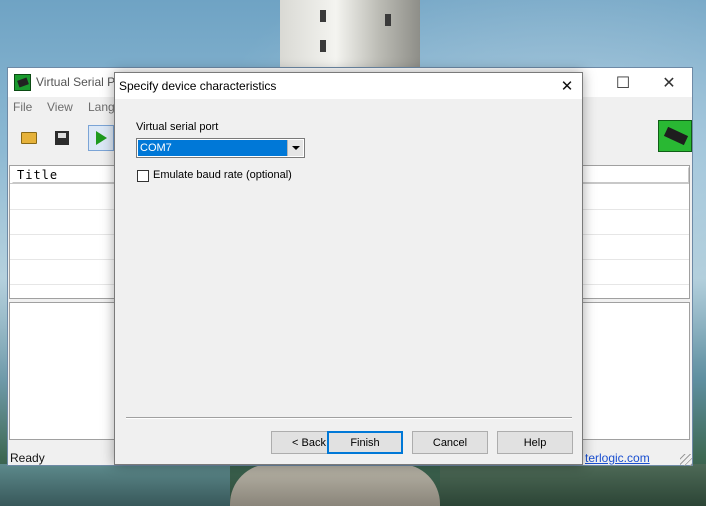  Describe the element at coordinates (535, 442) in the screenshot. I see `help-button: Help` at that location.